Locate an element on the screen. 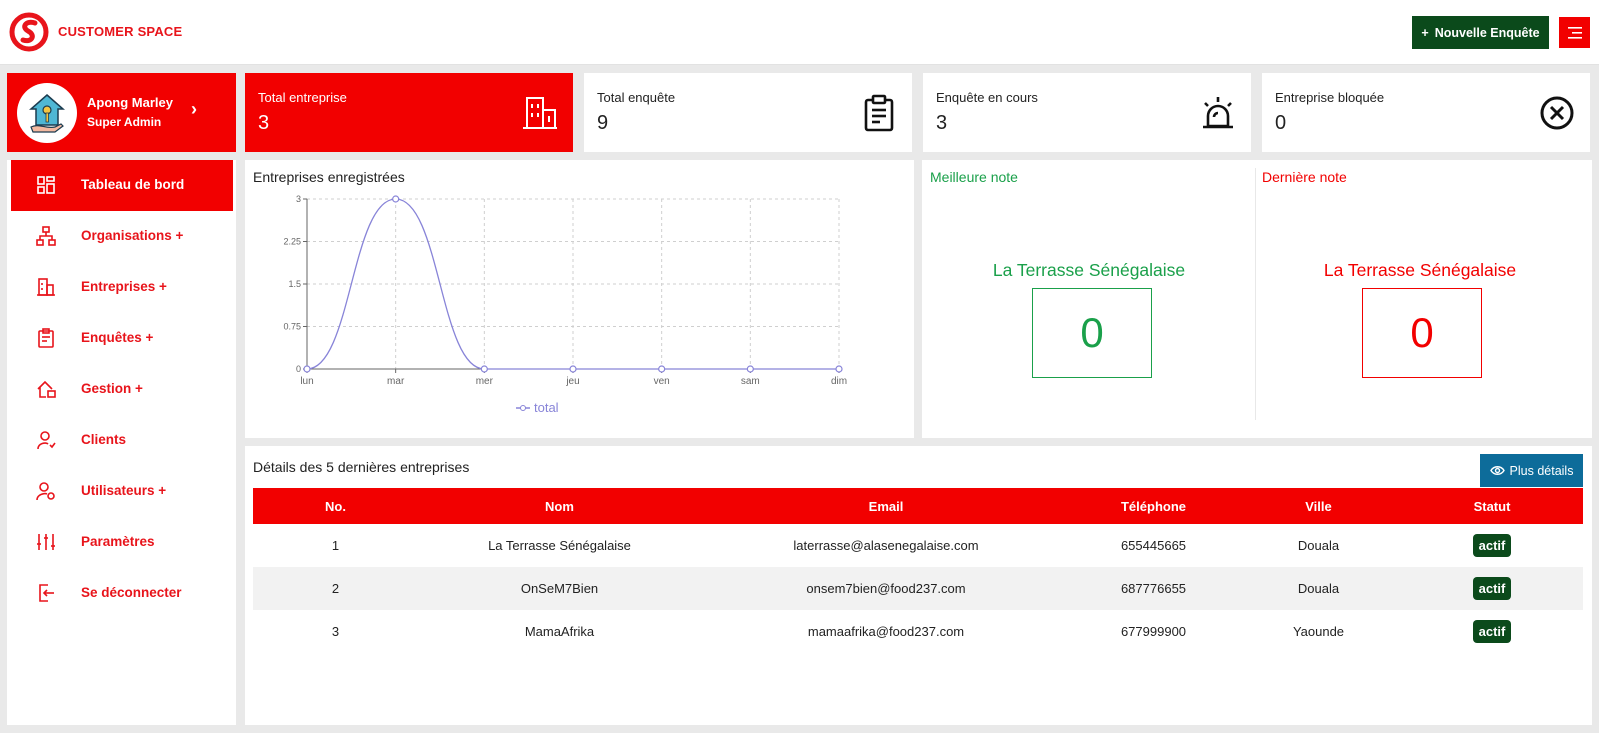 The image size is (1599, 733). line-chart: 0 0.75 1.5 2.25 3 lun mar mer jeu ven sam dim total is located at coordinates (565, 304).